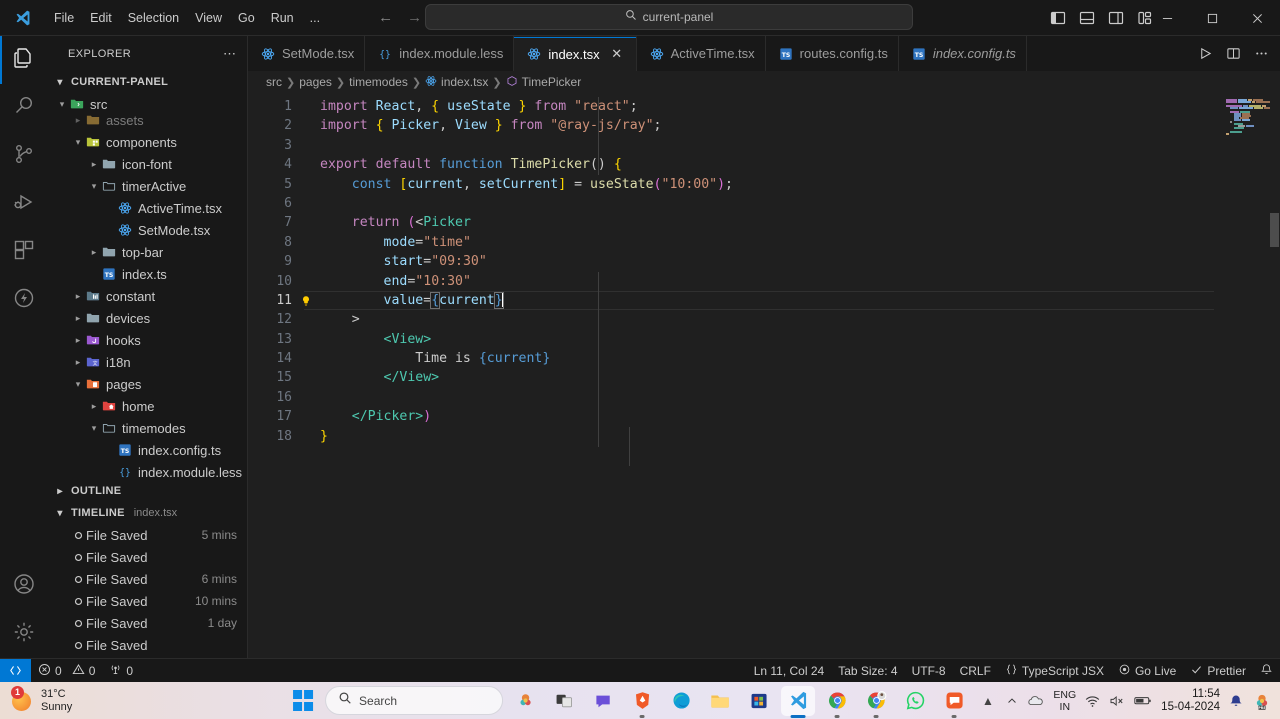 This screenshot has height=719, width=1280. I want to click on tree-item-timerActive: ▾ timerActive, so click(147, 186).